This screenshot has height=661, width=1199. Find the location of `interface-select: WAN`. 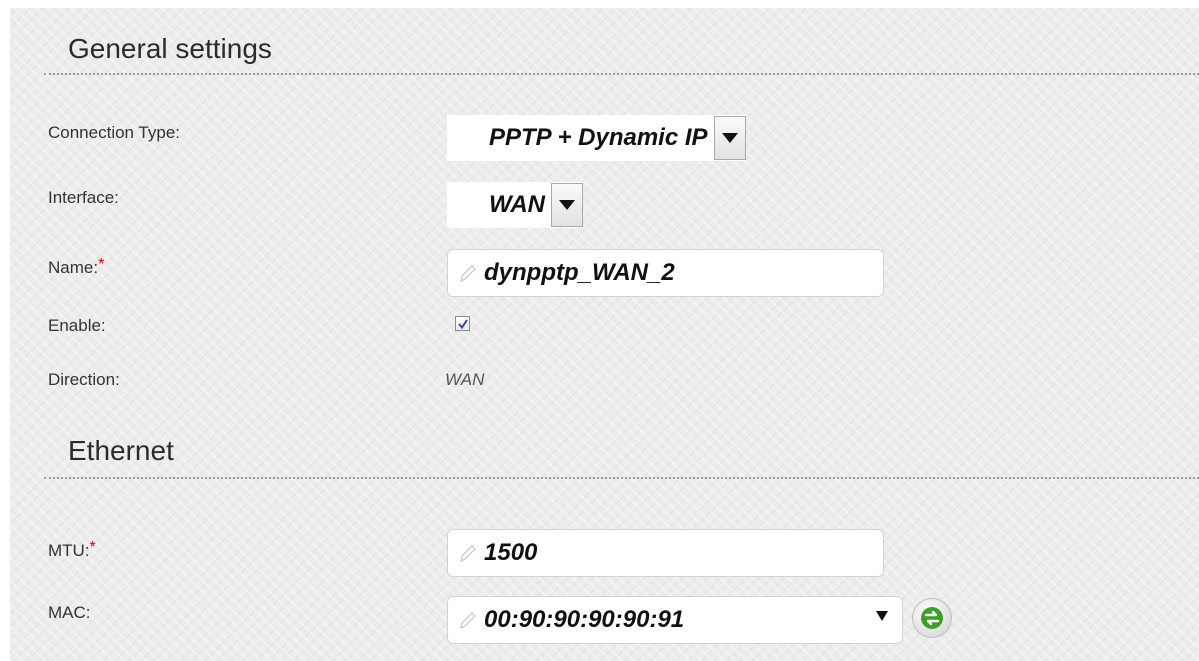

interface-select: WAN is located at coordinates (515, 205).